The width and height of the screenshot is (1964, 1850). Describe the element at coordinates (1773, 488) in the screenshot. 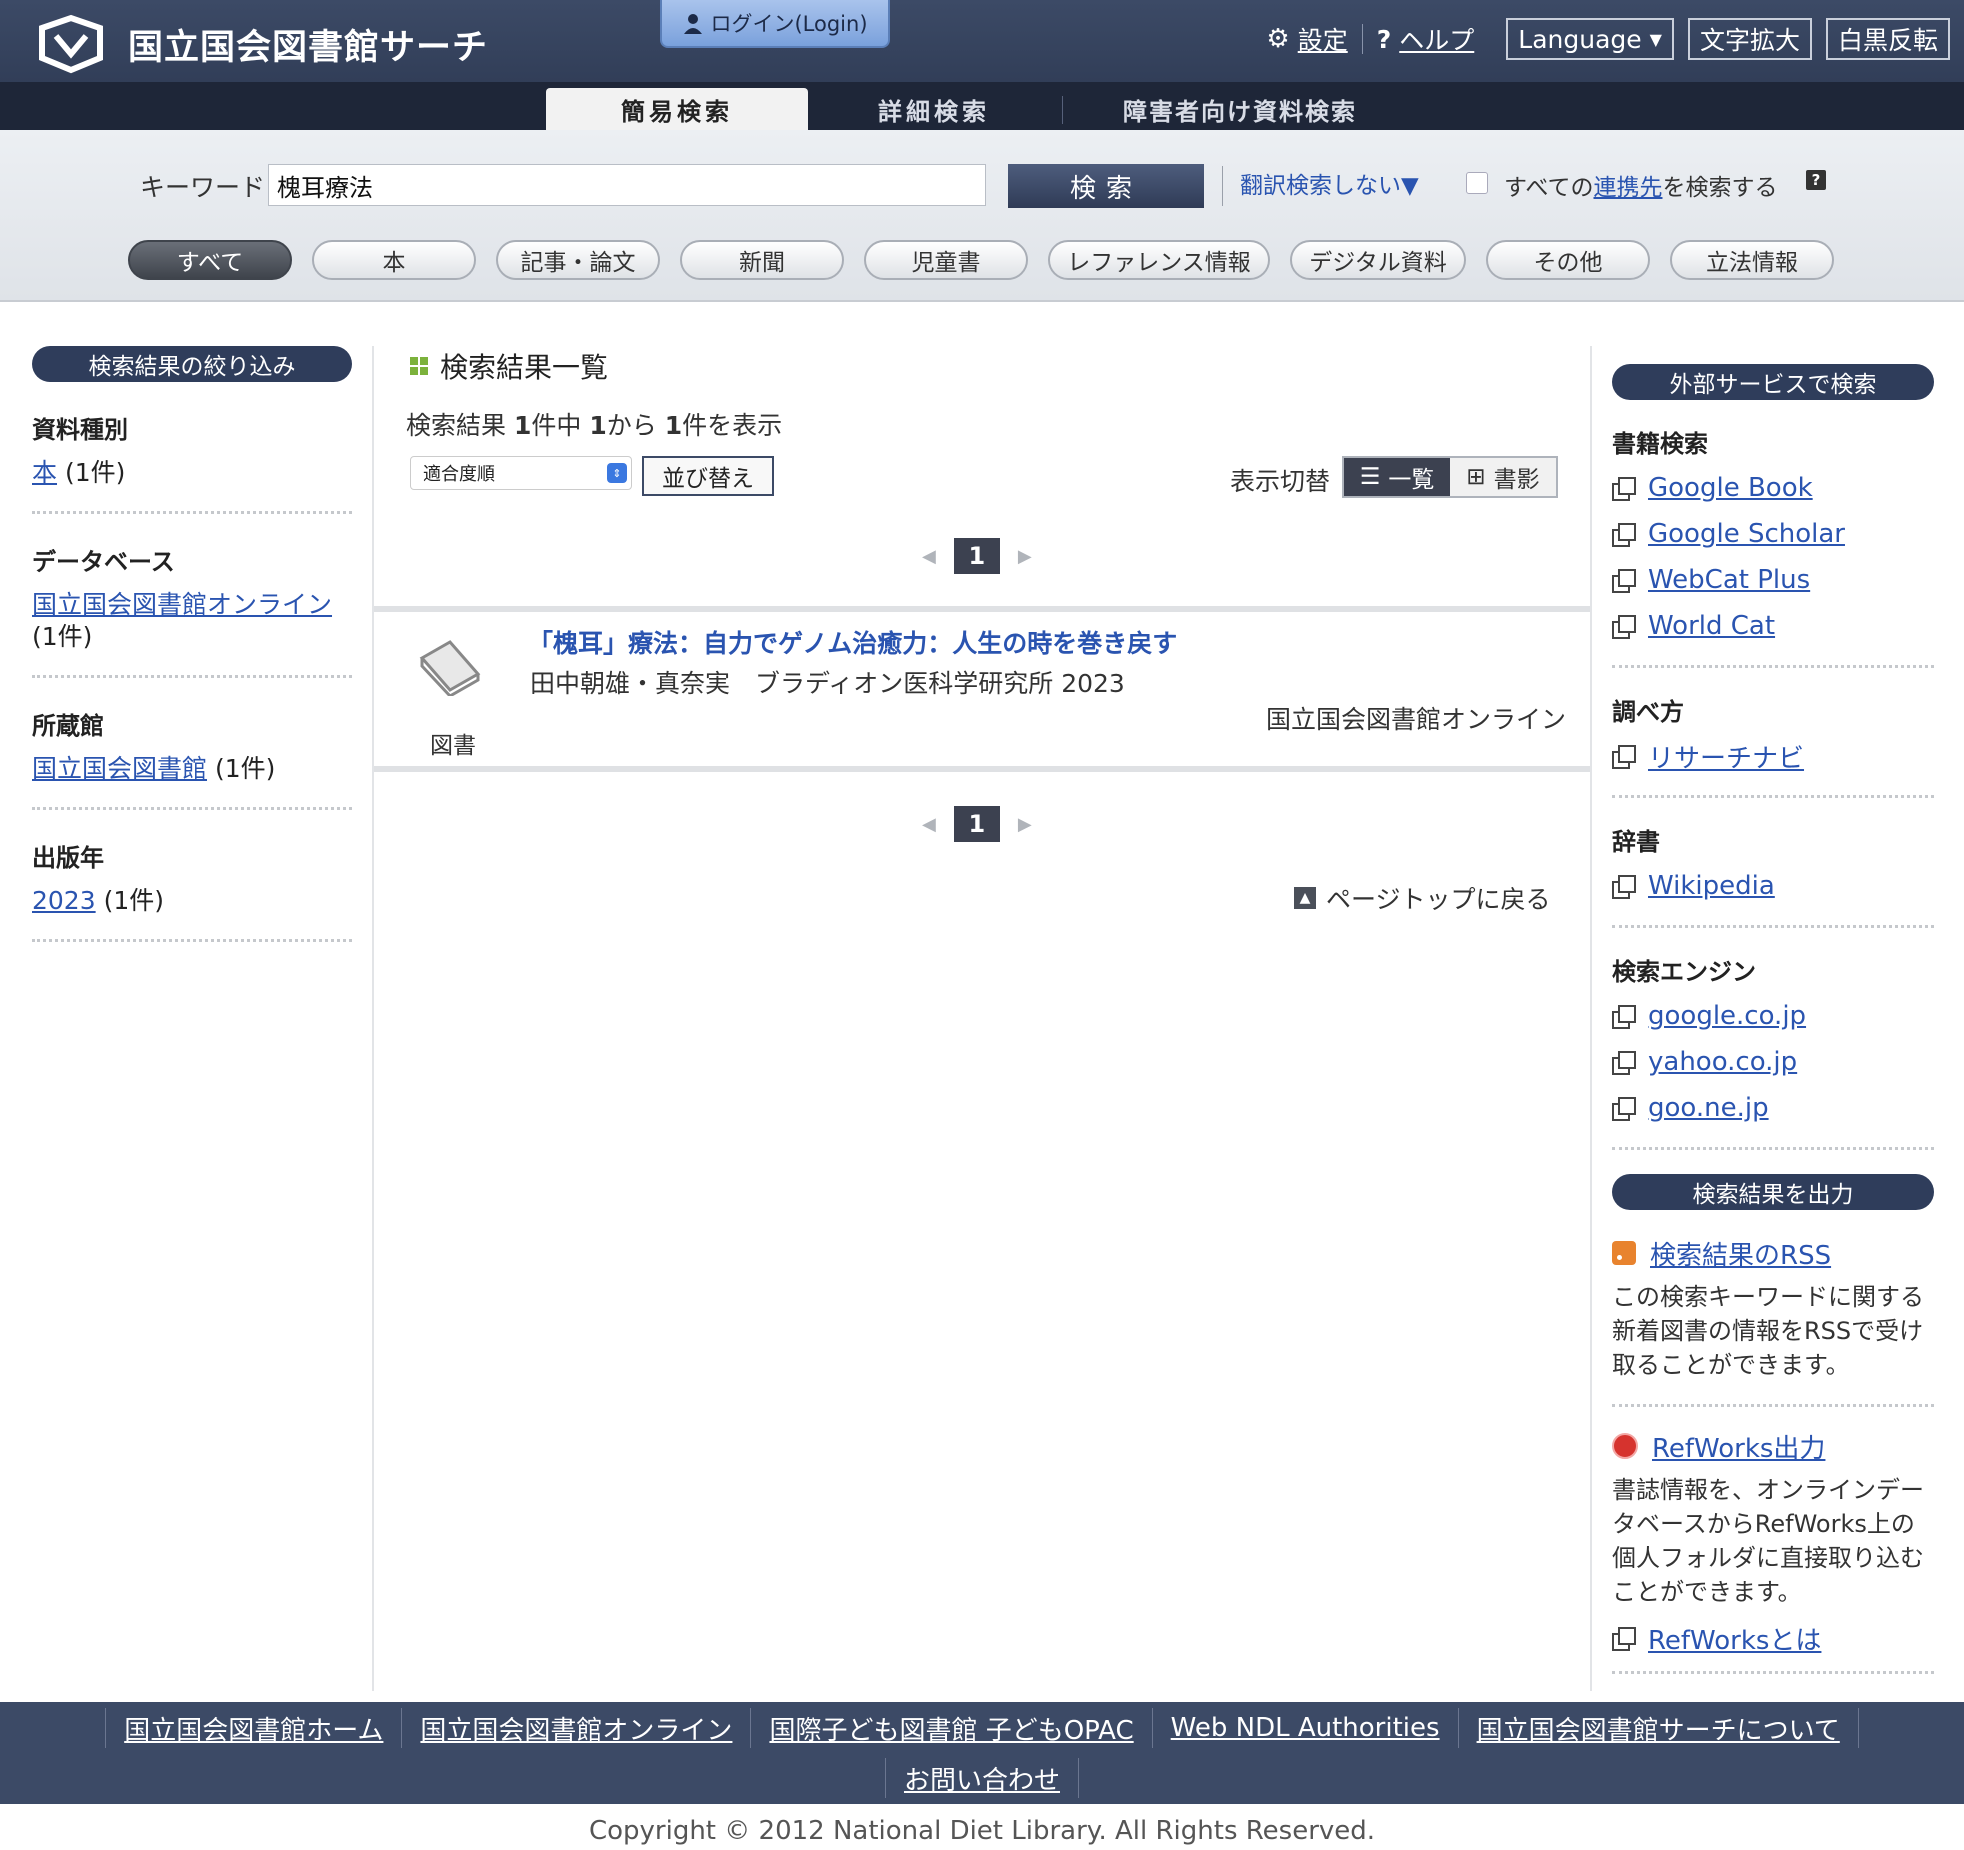

I see `link-google-book: Google Book` at that location.